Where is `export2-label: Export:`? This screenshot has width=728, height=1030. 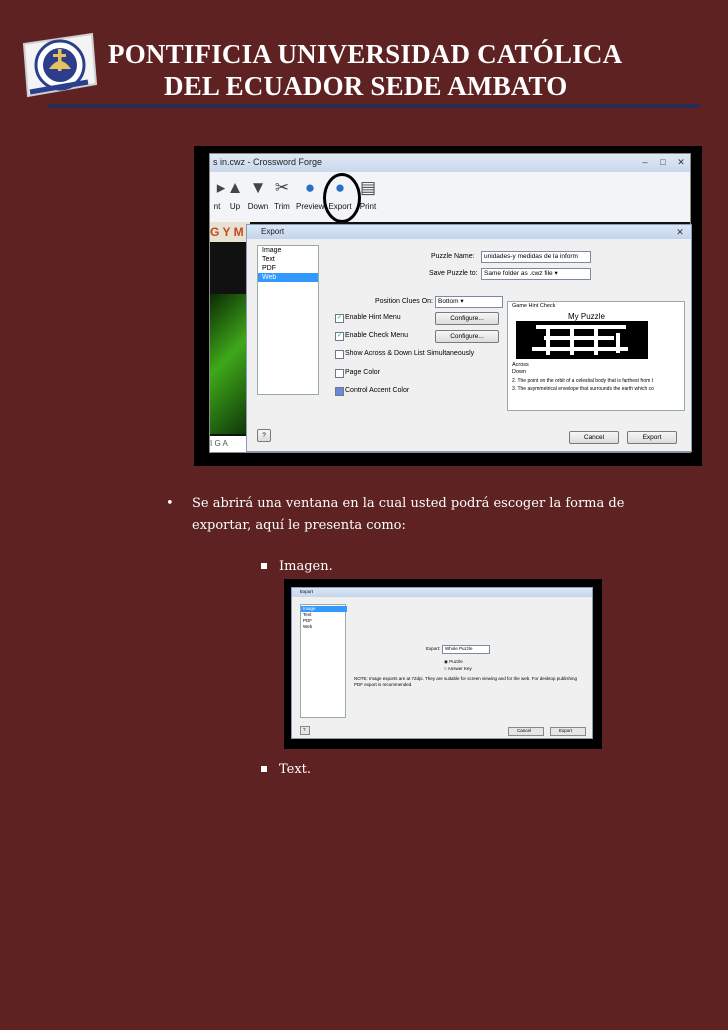
export2-label: Export: is located at coordinates (433, 648).